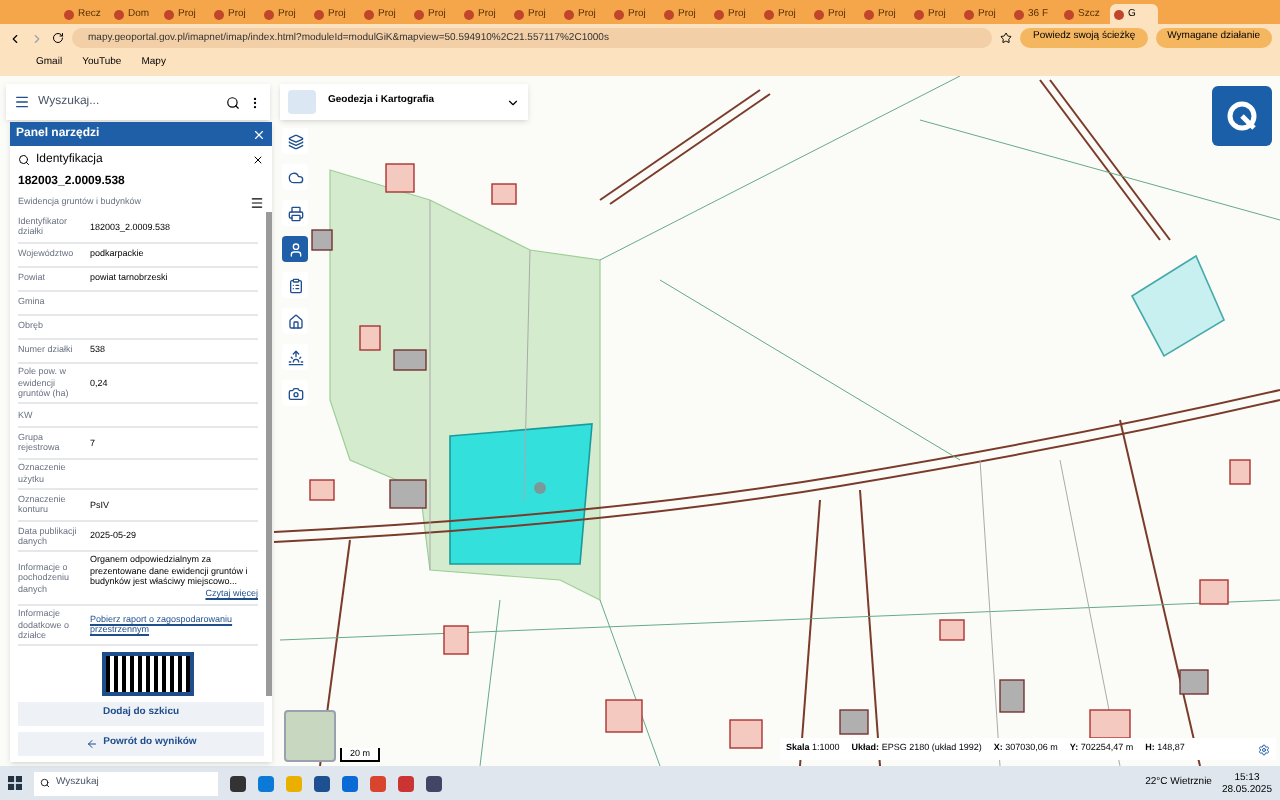 The width and height of the screenshot is (1280, 800). Describe the element at coordinates (15, 783) in the screenshot. I see `windows-start-icon` at that location.